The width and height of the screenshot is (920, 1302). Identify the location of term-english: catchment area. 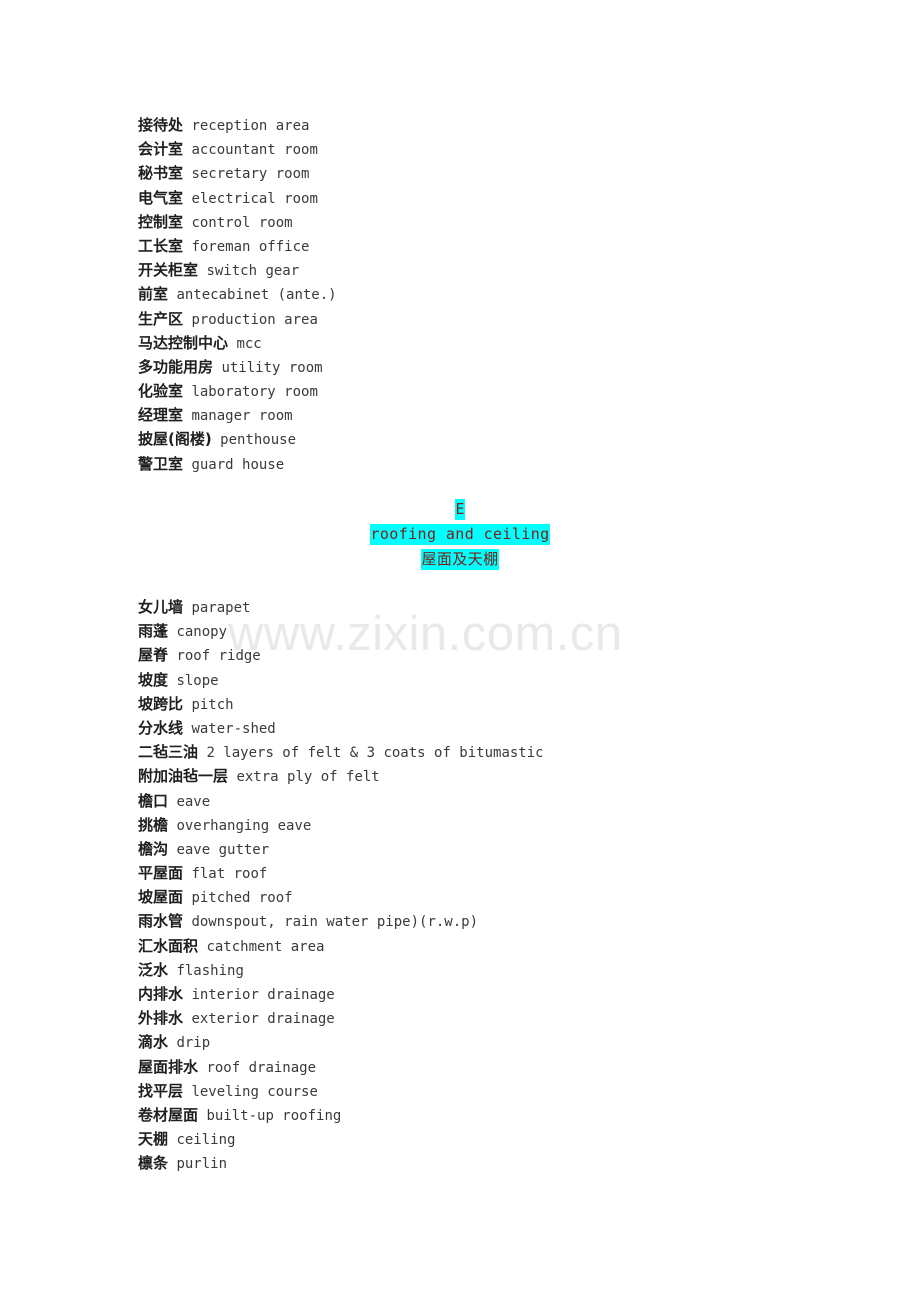
(261, 946).